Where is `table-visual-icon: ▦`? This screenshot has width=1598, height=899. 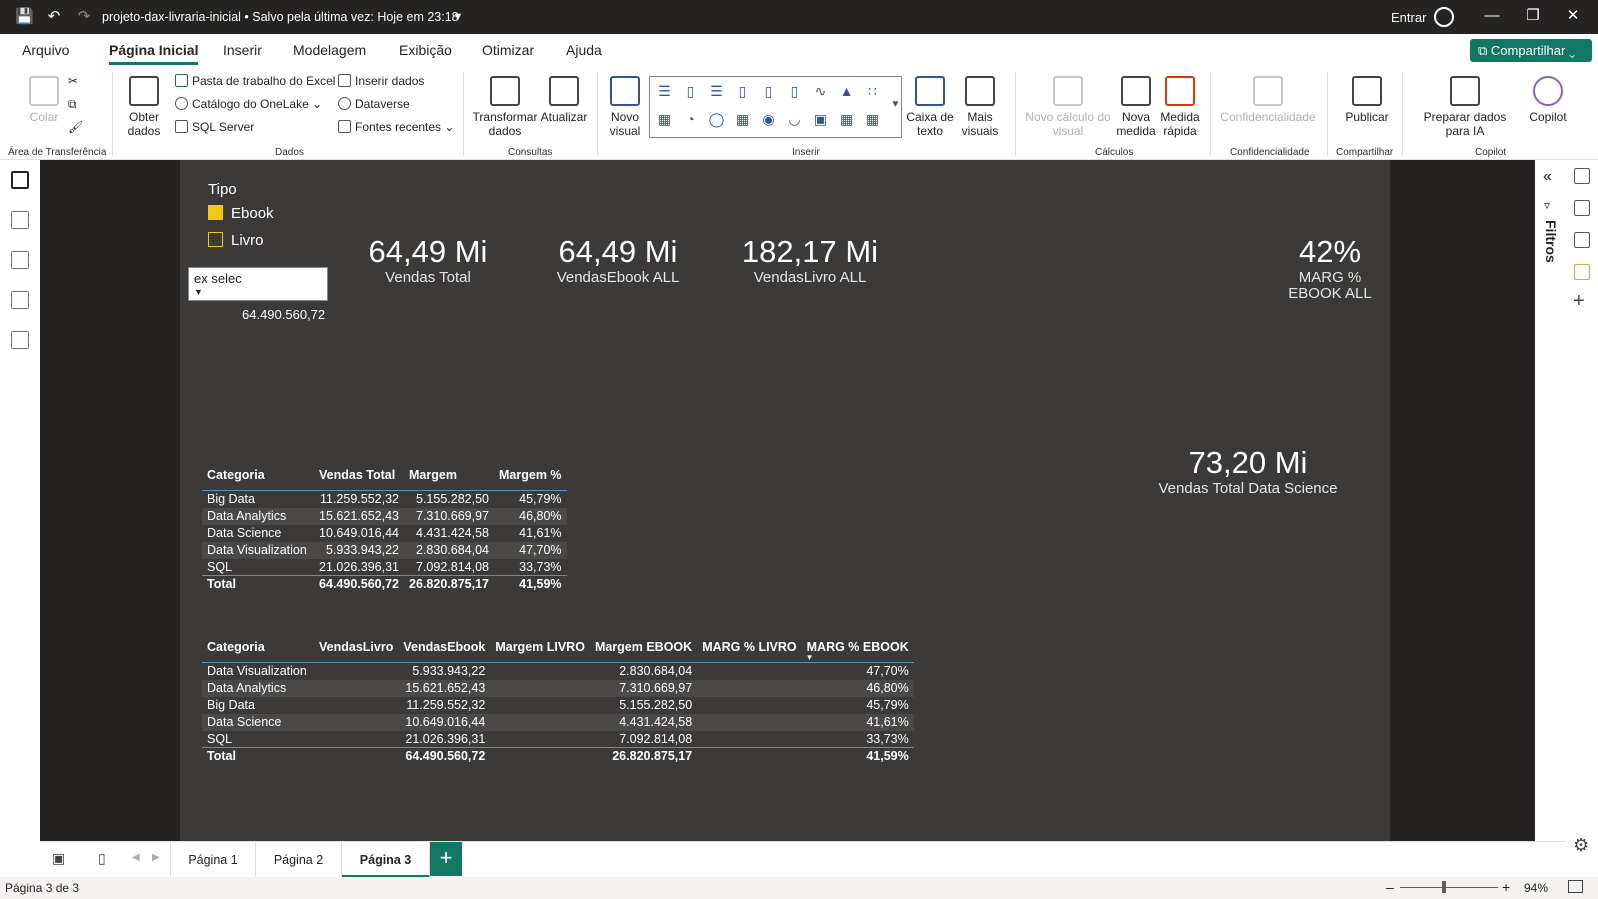
table-visual-icon: ▦ is located at coordinates (846, 119).